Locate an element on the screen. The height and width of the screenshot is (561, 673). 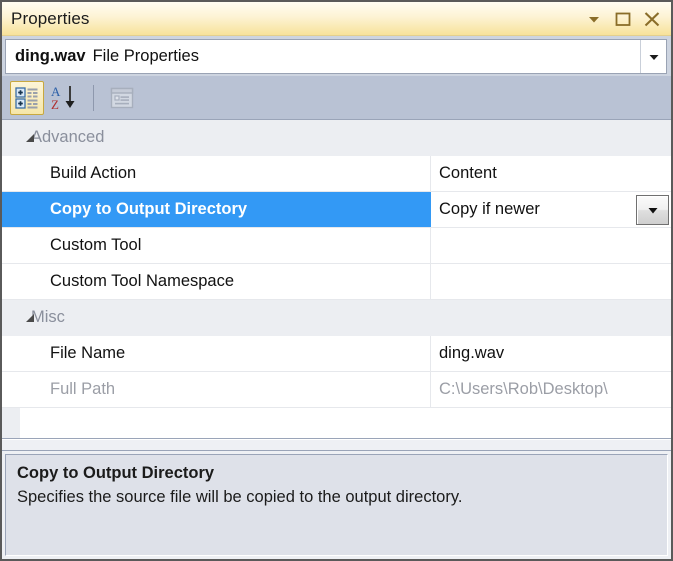
object-selector-area: ding.wav File Properties is located at coordinates (336, 56).